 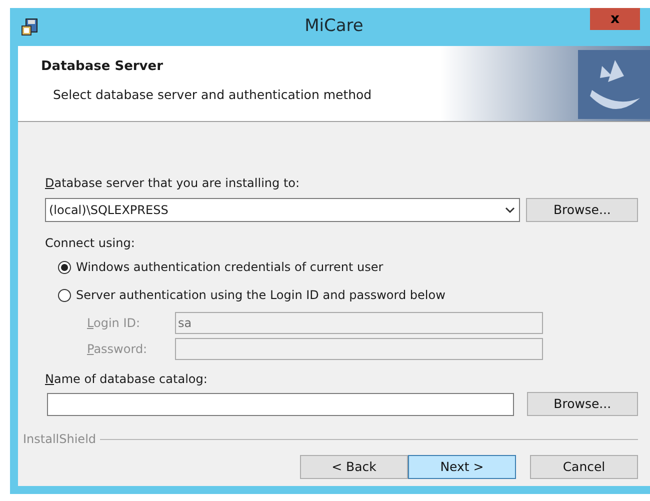 What do you see at coordinates (90, 243) in the screenshot?
I see `section-label: Connect using:` at bounding box center [90, 243].